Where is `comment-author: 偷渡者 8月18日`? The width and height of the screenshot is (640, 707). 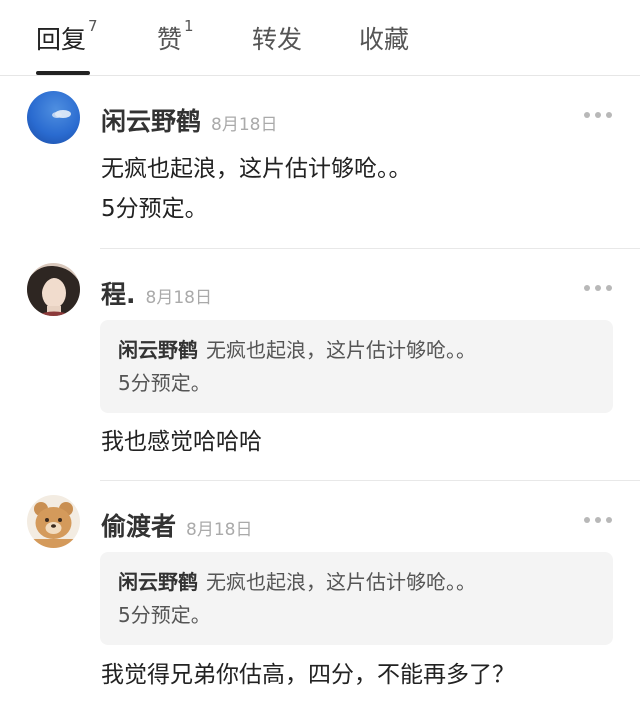
comment-author: 偷渡者 8月18日 is located at coordinates (176, 525).